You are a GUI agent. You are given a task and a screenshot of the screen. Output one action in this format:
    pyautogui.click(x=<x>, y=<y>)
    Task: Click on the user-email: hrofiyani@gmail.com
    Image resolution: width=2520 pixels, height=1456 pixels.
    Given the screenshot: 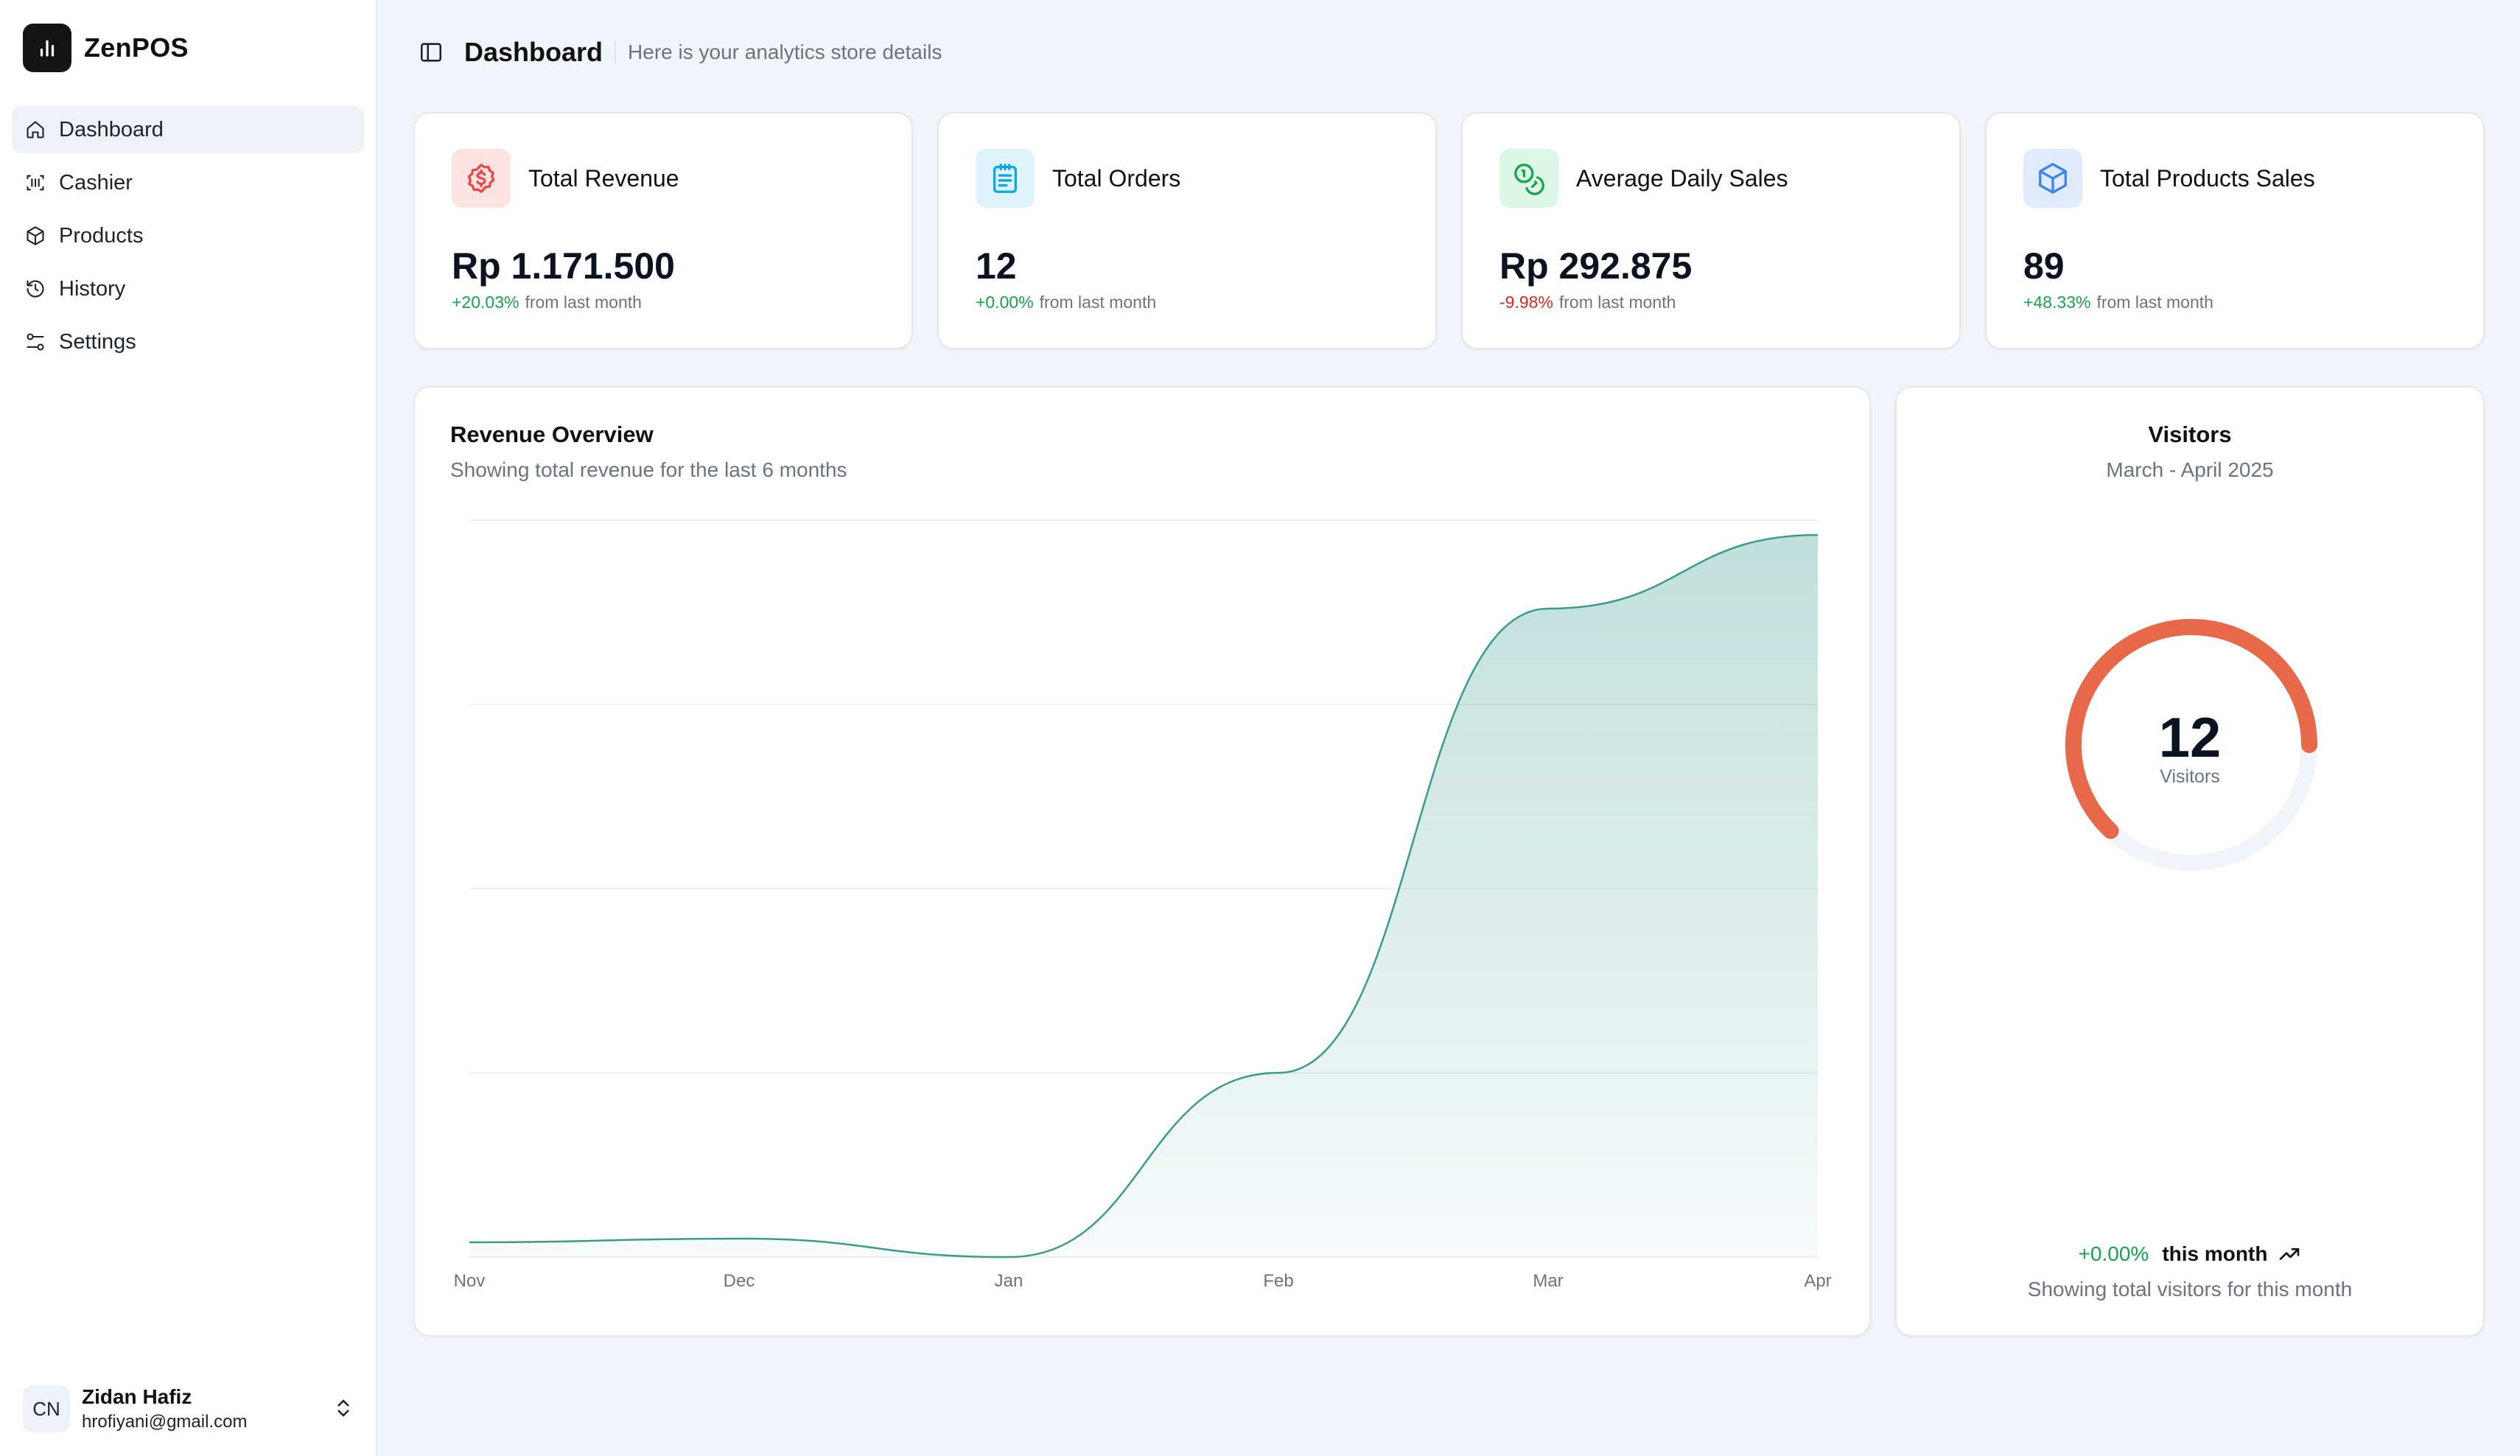 What is the action you would take?
    pyautogui.click(x=165, y=1422)
    